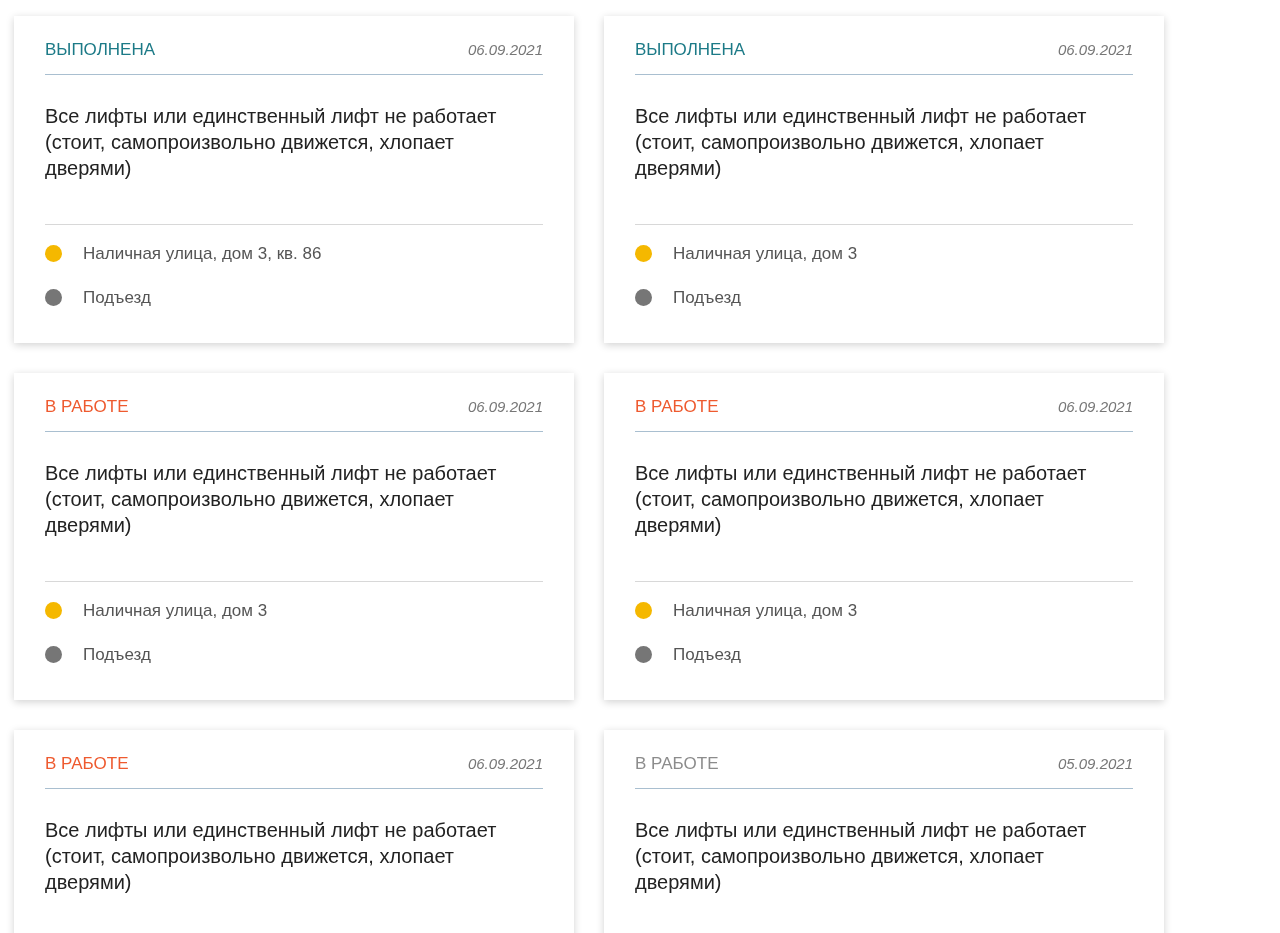 This screenshot has height=933, width=1280. I want to click on location-text: Наличная улица, дом 3, кв. 86, so click(202, 253).